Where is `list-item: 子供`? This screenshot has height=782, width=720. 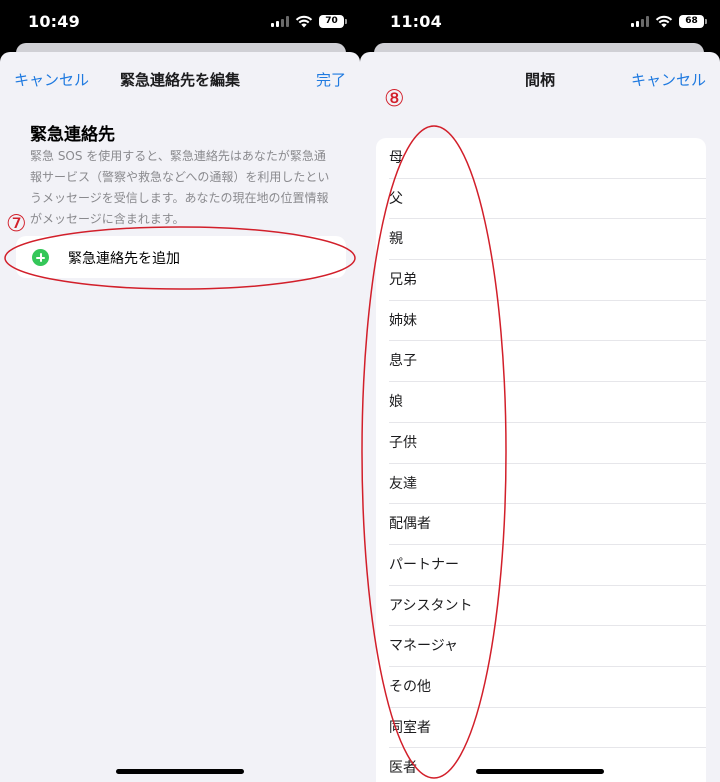
list-item: 子供 is located at coordinates (541, 443).